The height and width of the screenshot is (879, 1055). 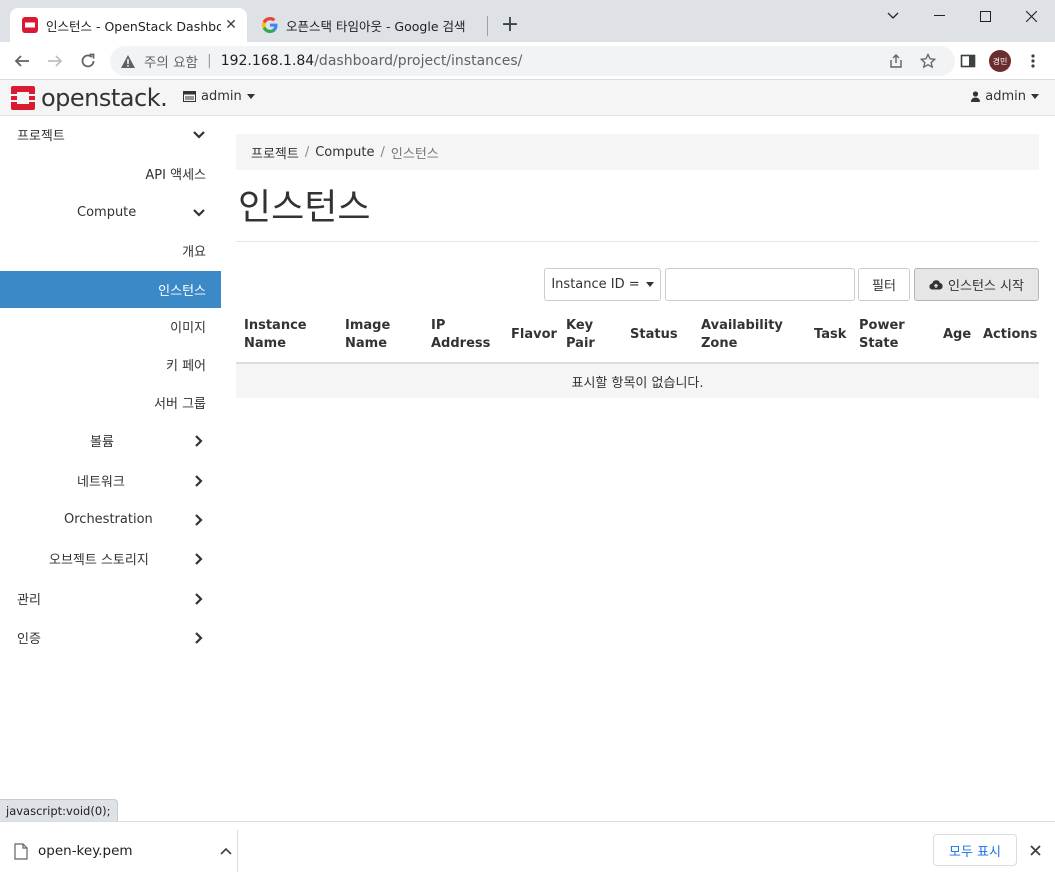 What do you see at coordinates (368, 325) in the screenshot?
I see `column-header-text: Image` at bounding box center [368, 325].